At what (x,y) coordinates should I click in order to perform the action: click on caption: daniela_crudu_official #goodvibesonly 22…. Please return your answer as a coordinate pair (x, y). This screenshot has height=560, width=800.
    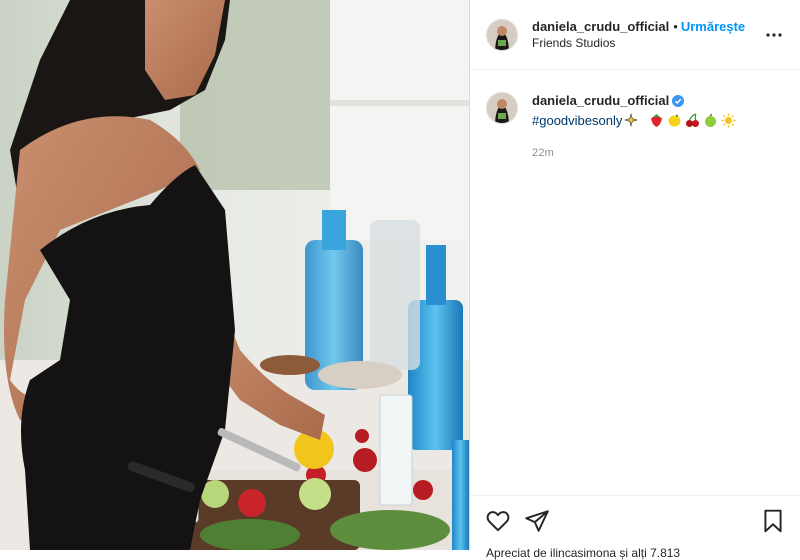
    Looking at the image, I should click on (635, 116).